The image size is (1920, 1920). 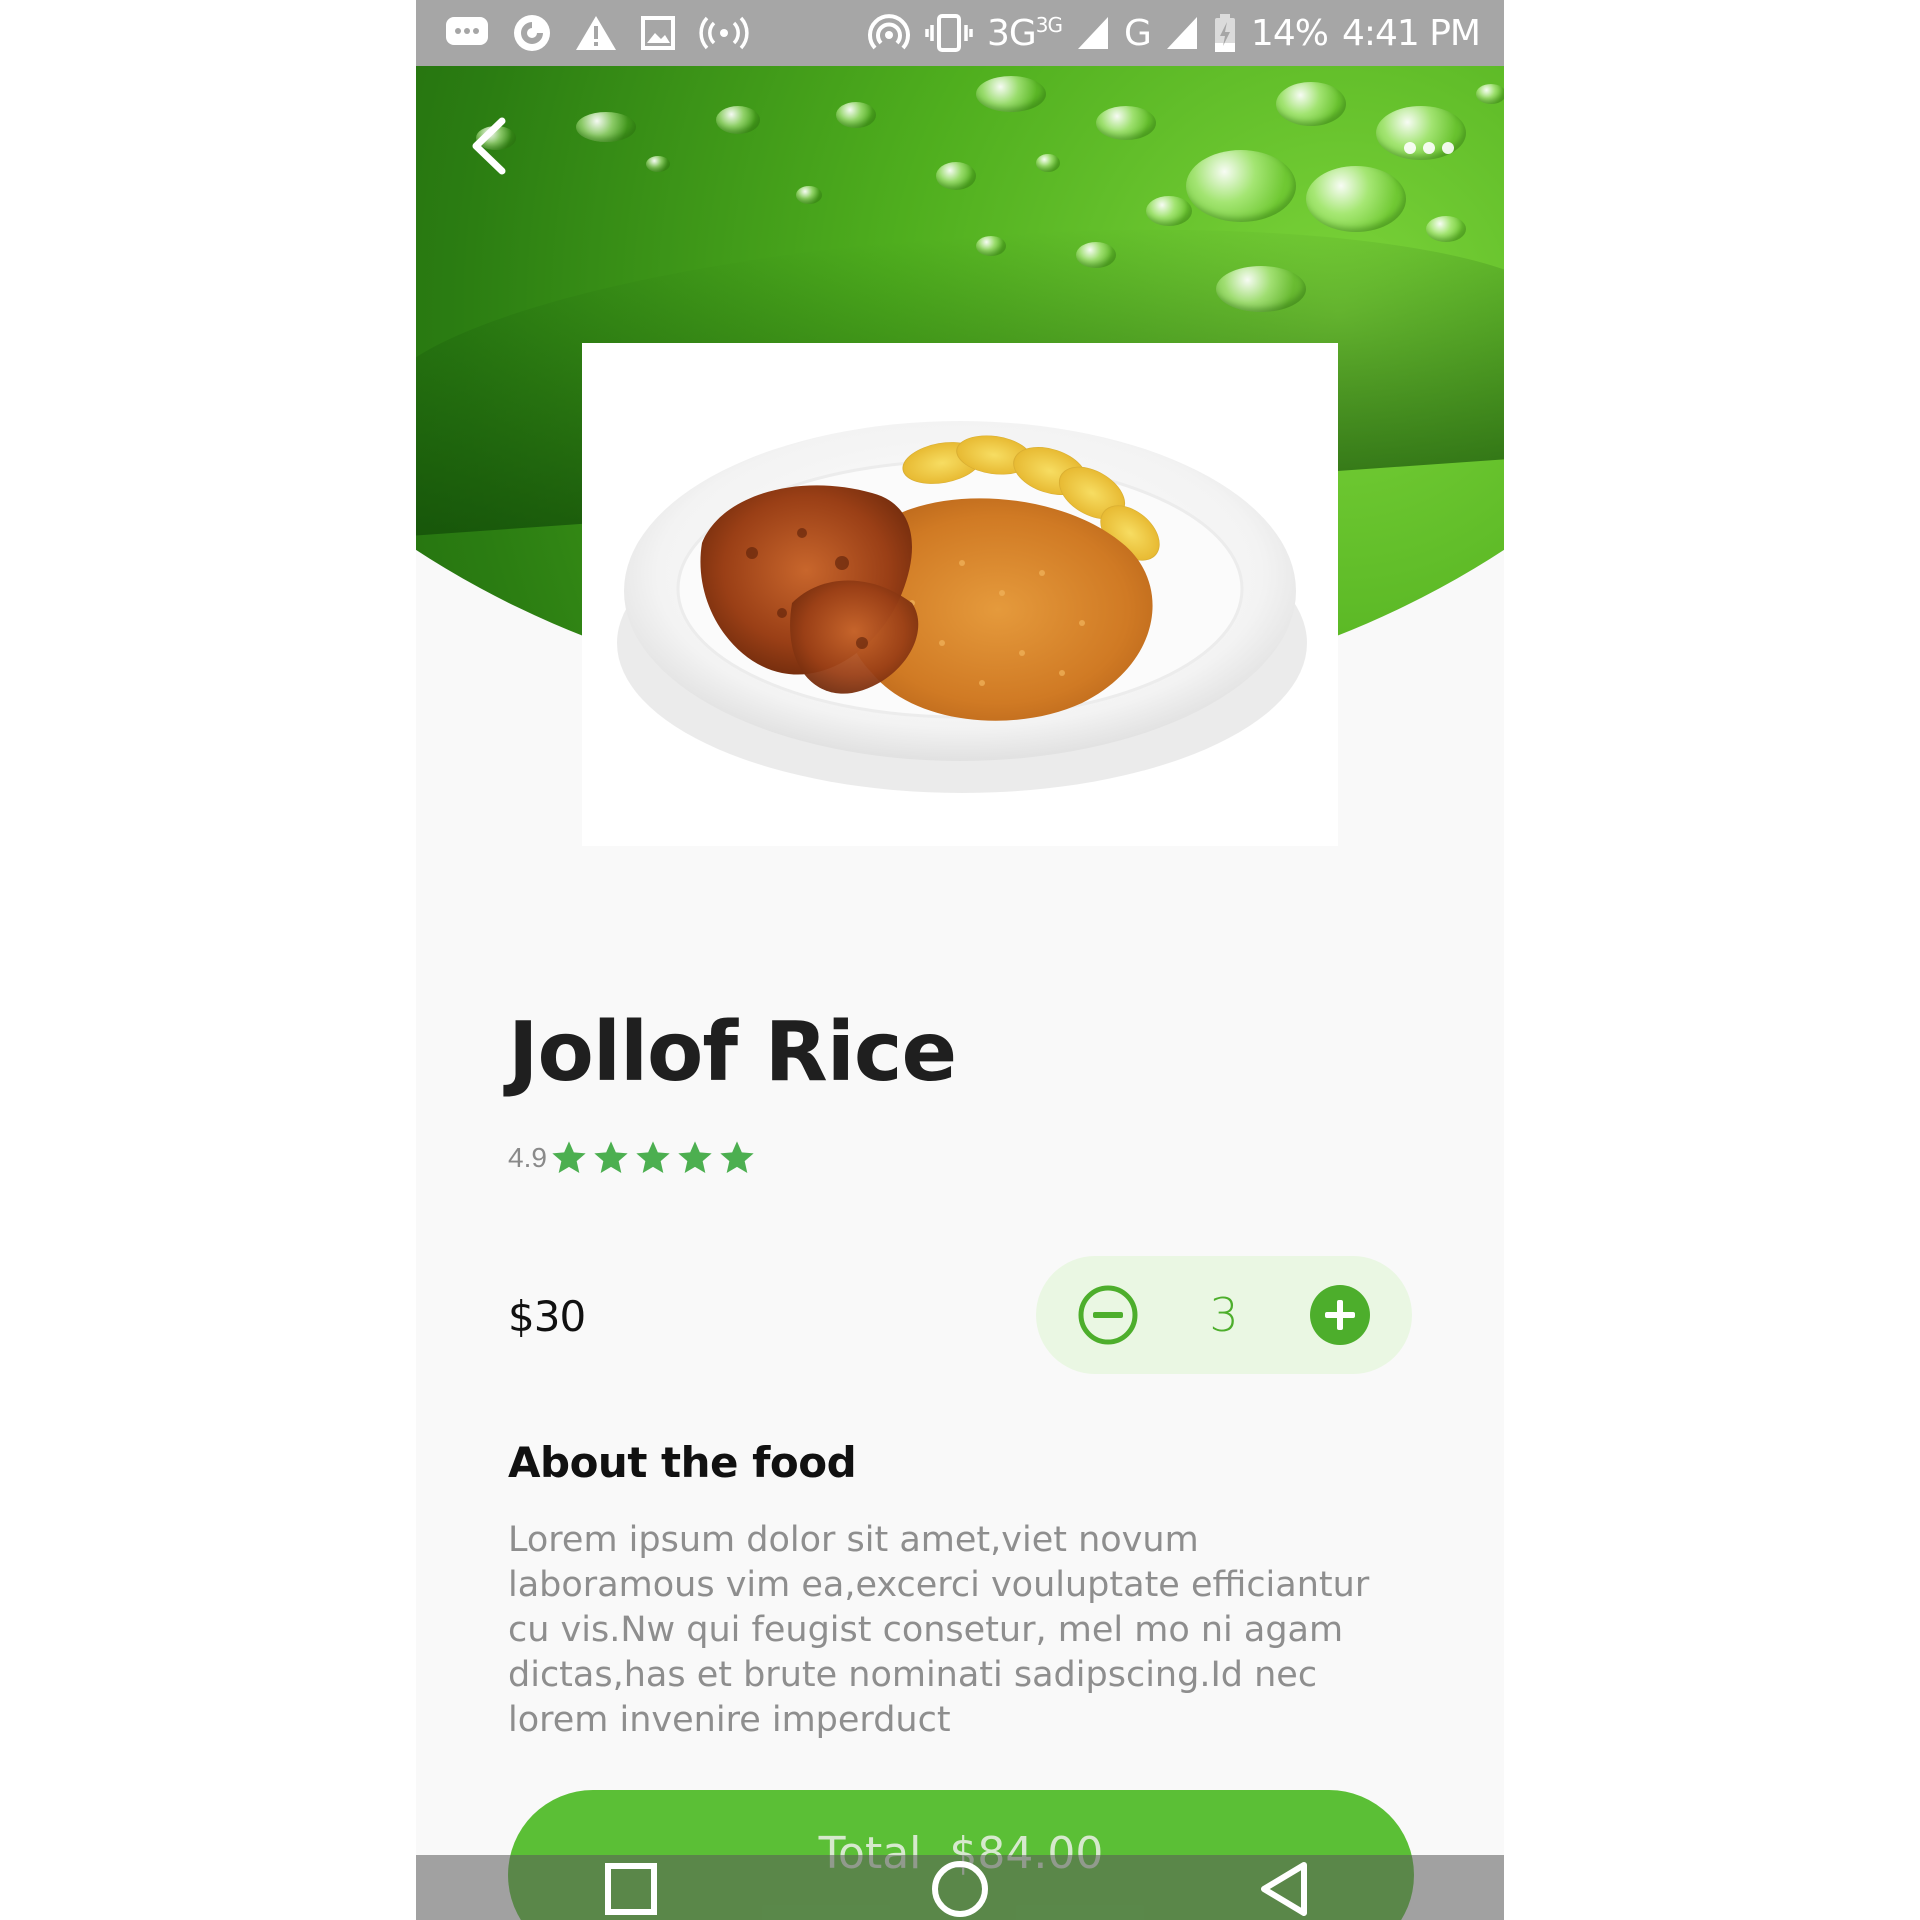 I want to click on decrease-quantity-button, so click(x=1108, y=1315).